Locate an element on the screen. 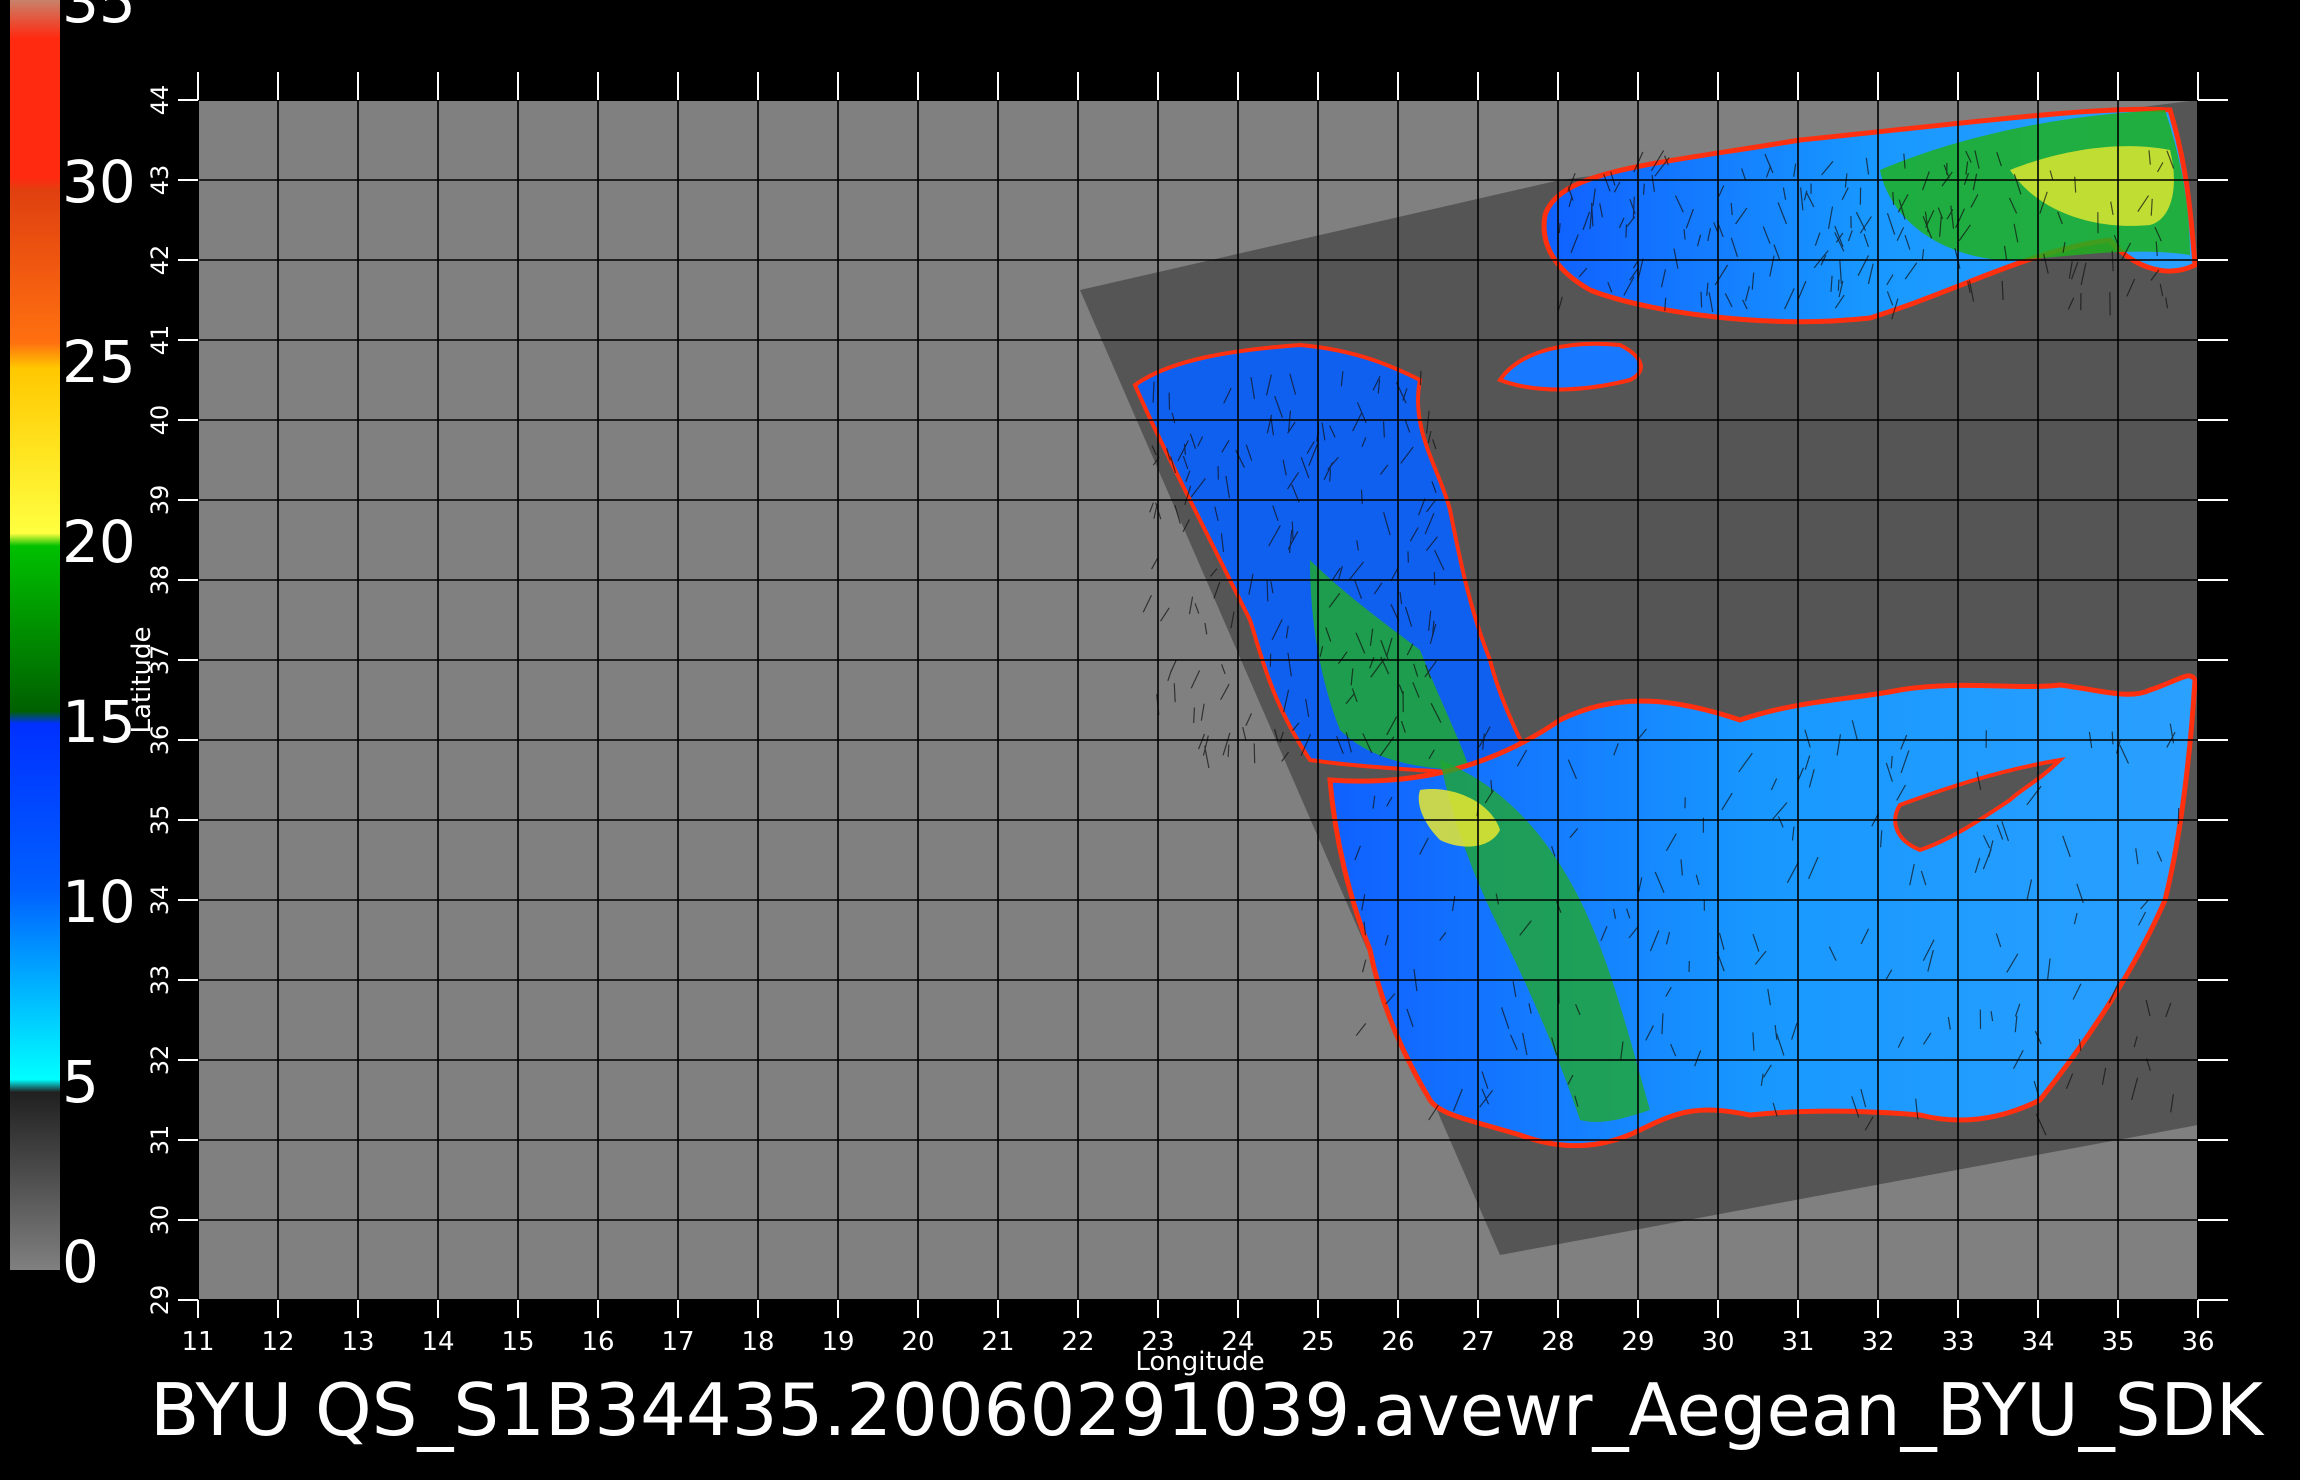 The height and width of the screenshot is (1480, 2300). y-tick-label: 38 is located at coordinates (160, 580).